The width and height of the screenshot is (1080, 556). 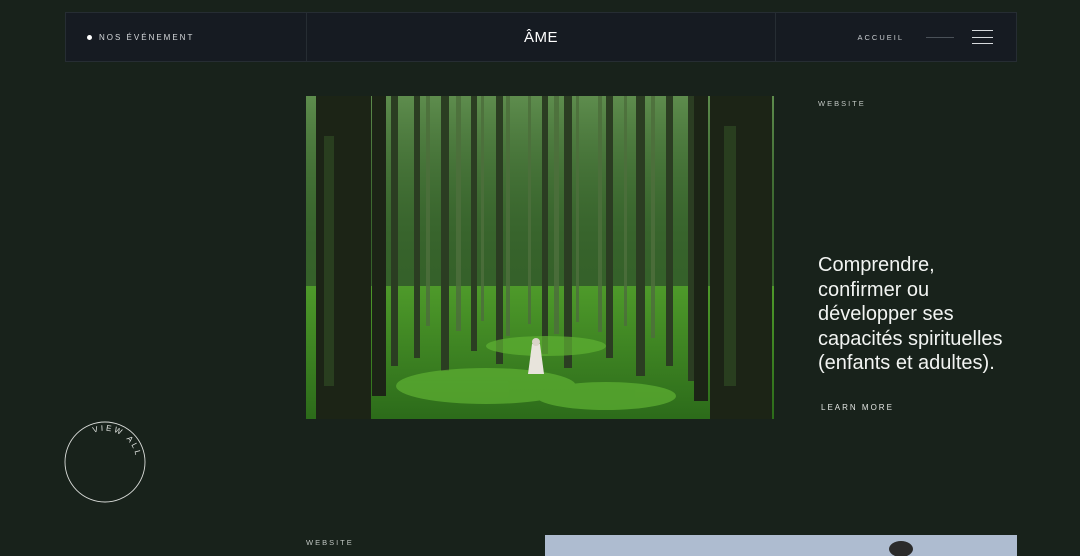 I want to click on view-all-label: VIEW ALL, so click(x=116, y=441).